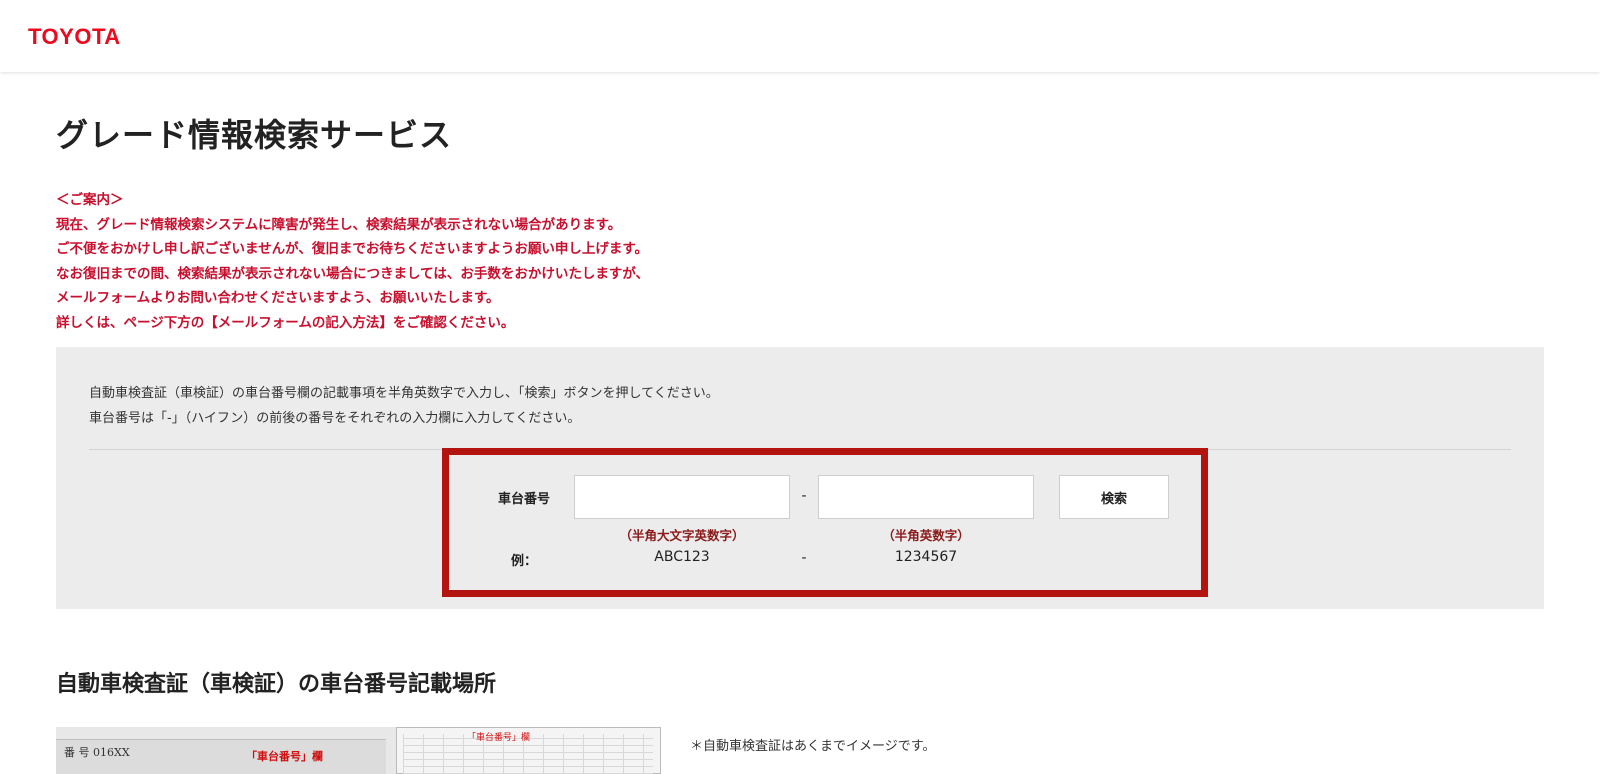 This screenshot has height=774, width=1600. Describe the element at coordinates (278, 298) in the screenshot. I see `notice-line: メールフォームよりお問い合わせくださいますよう、お願いいたします。` at that location.